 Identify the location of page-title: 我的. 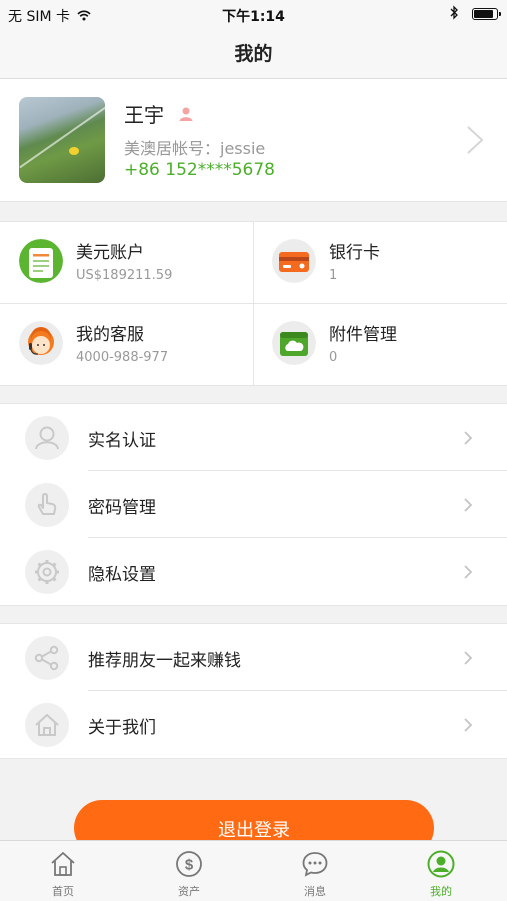
(253, 54).